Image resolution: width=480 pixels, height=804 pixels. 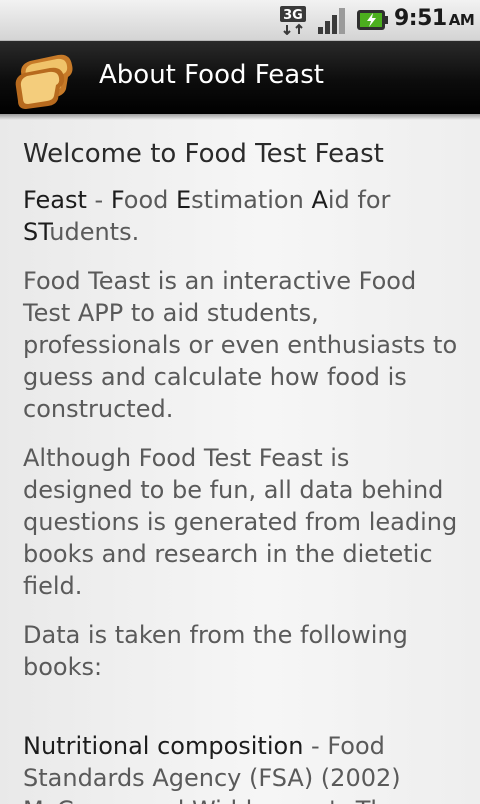 What do you see at coordinates (251, 200) in the screenshot?
I see `acronym-part-stimation: stimation` at bounding box center [251, 200].